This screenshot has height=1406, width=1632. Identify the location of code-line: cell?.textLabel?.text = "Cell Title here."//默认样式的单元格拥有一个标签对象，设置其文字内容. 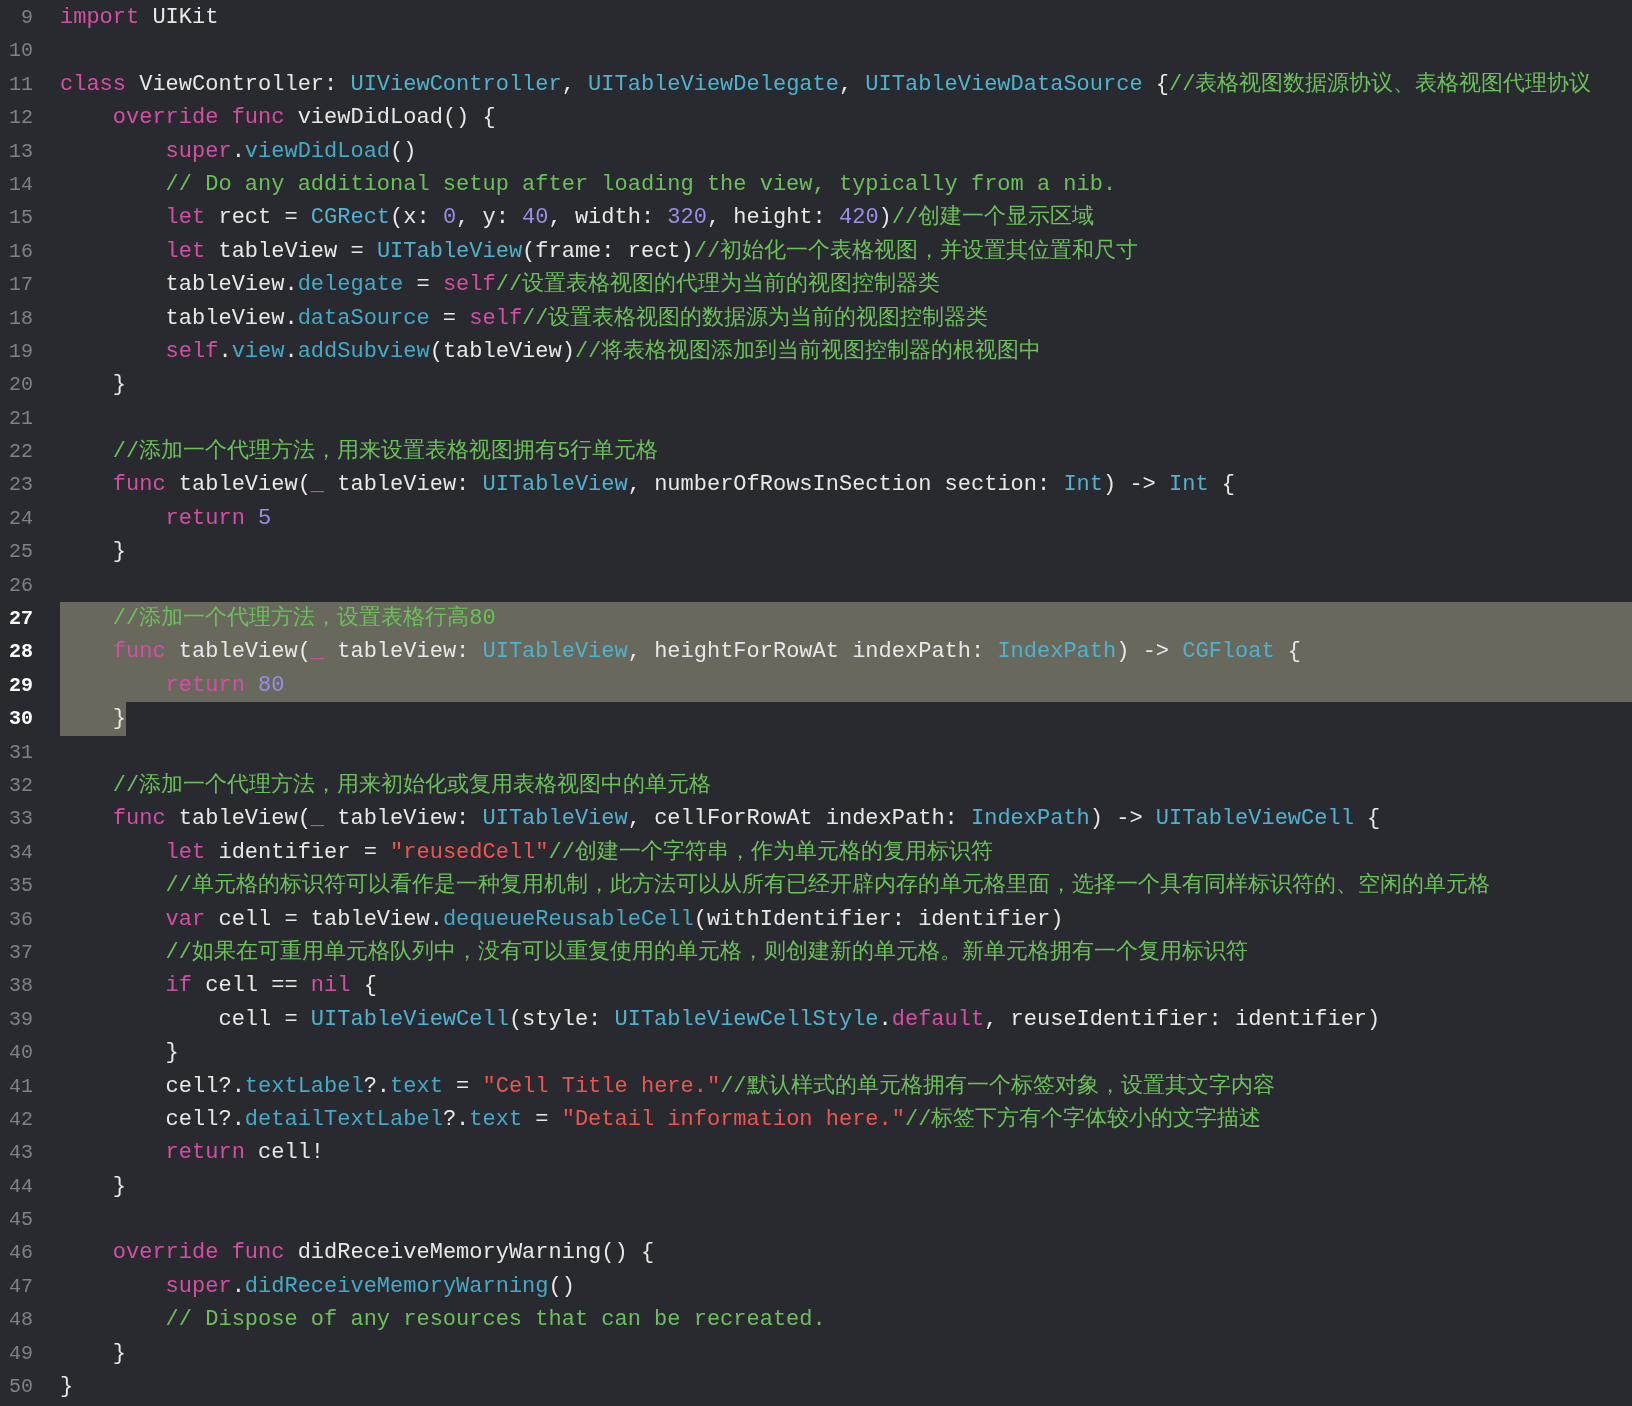
(719, 1086).